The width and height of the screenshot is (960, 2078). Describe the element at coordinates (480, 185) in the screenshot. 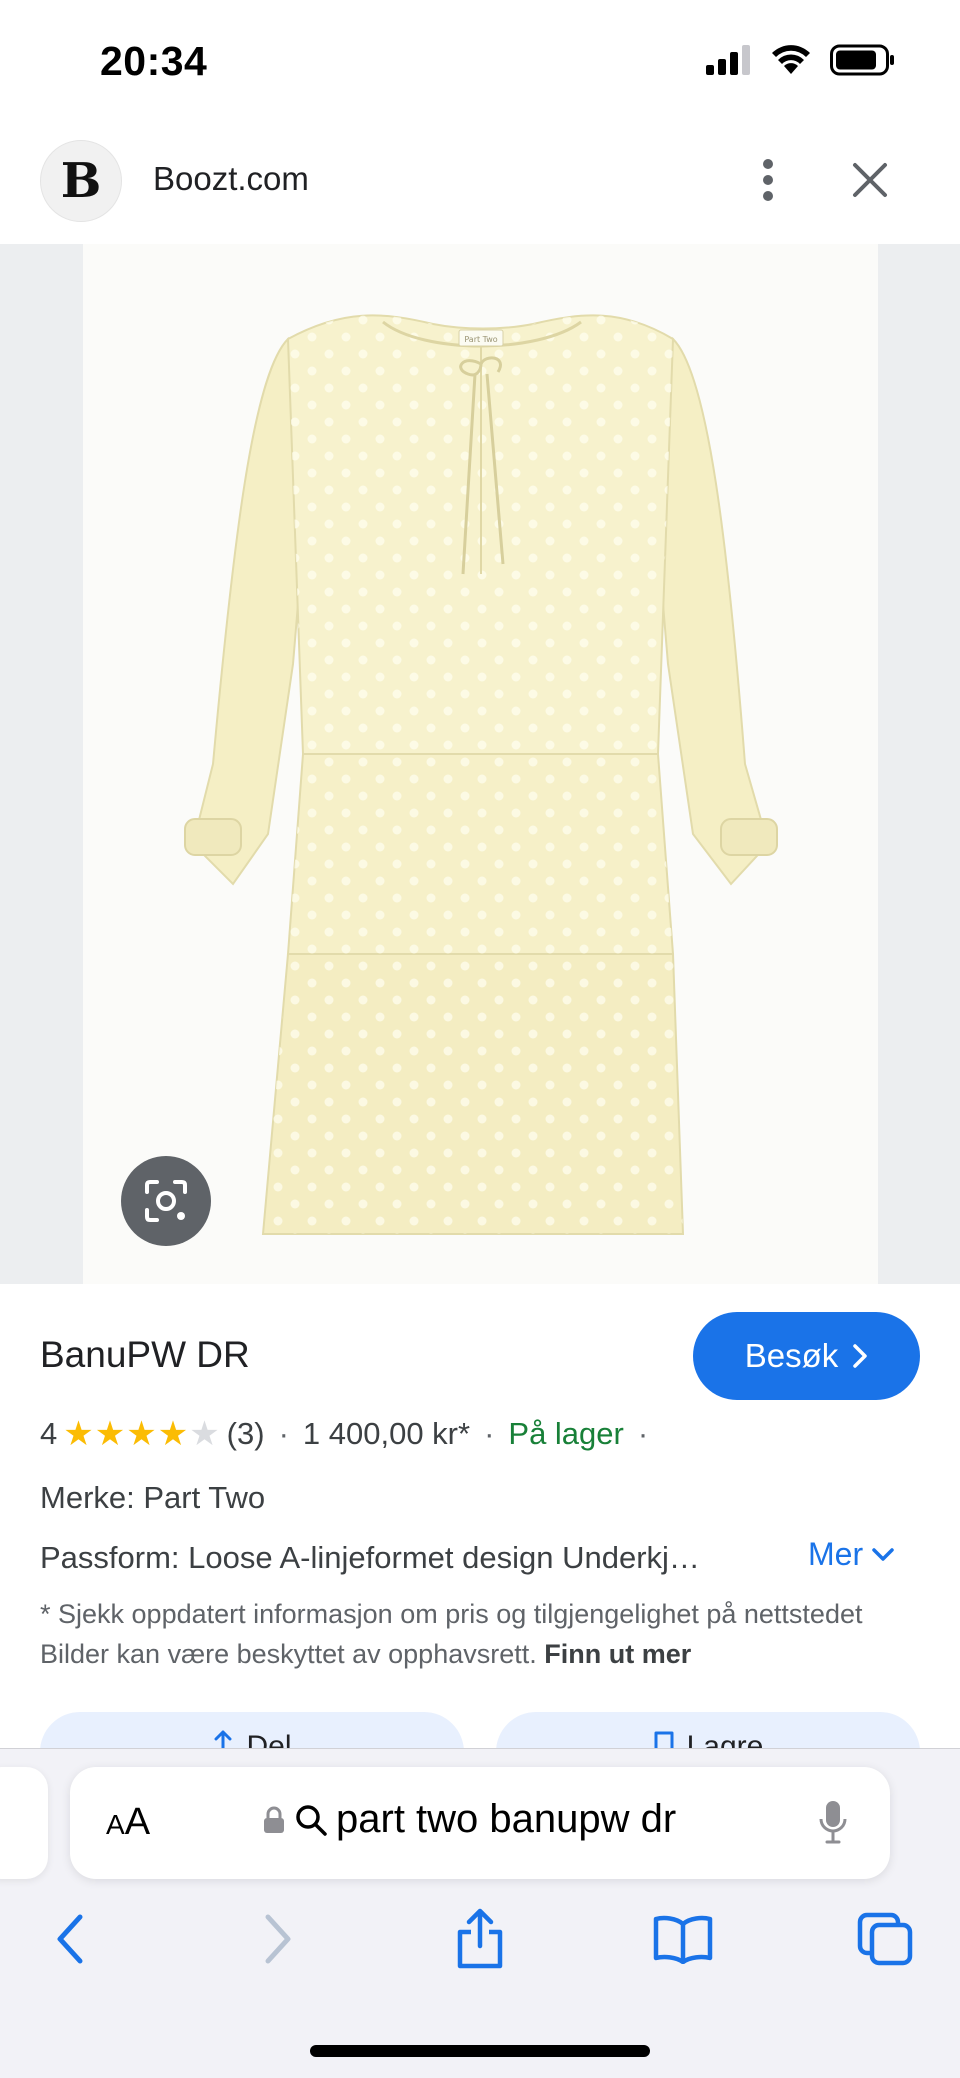

I see `site-header: B Boozt.com` at that location.